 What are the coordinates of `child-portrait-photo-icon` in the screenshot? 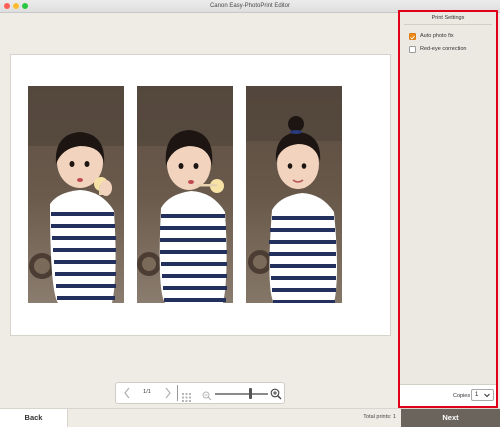 It's located at (294, 194).